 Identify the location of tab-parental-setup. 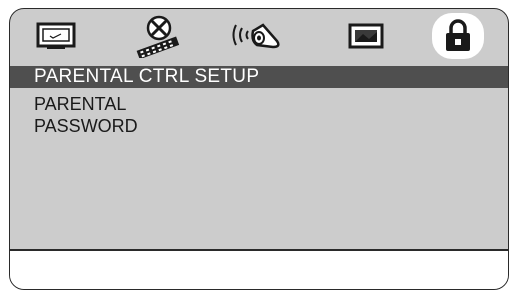
(458, 36).